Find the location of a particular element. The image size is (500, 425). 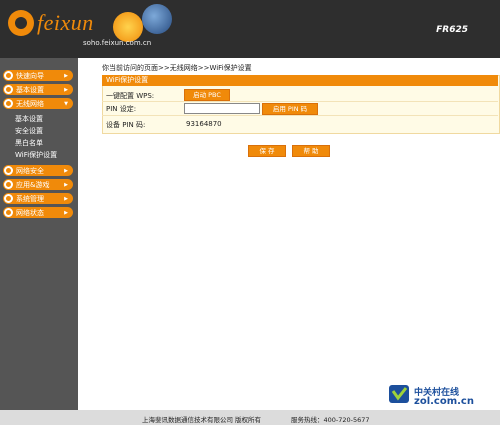

pin-label: PIN 设定: is located at coordinates (121, 109).